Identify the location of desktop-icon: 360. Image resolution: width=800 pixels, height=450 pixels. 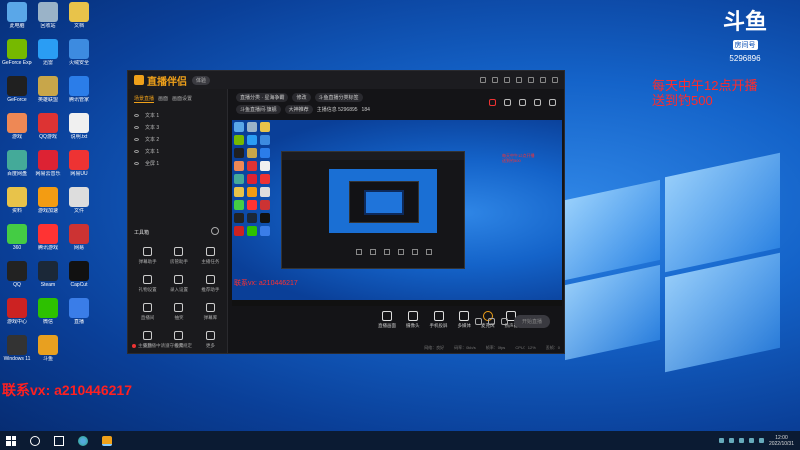
(17, 237).